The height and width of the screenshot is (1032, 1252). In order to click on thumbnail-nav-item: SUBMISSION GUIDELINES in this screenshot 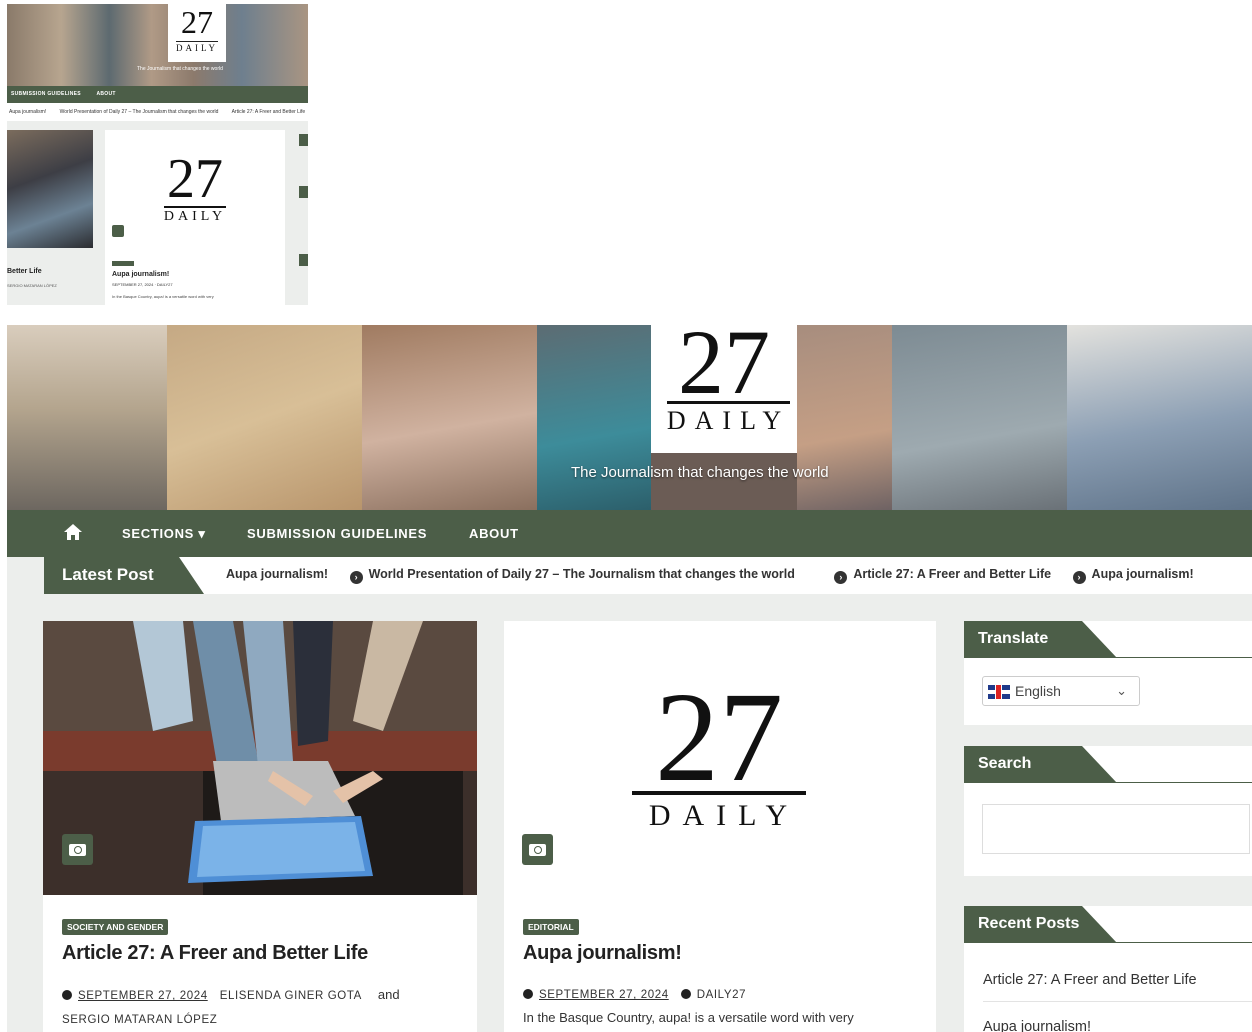, I will do `click(46, 94)`.